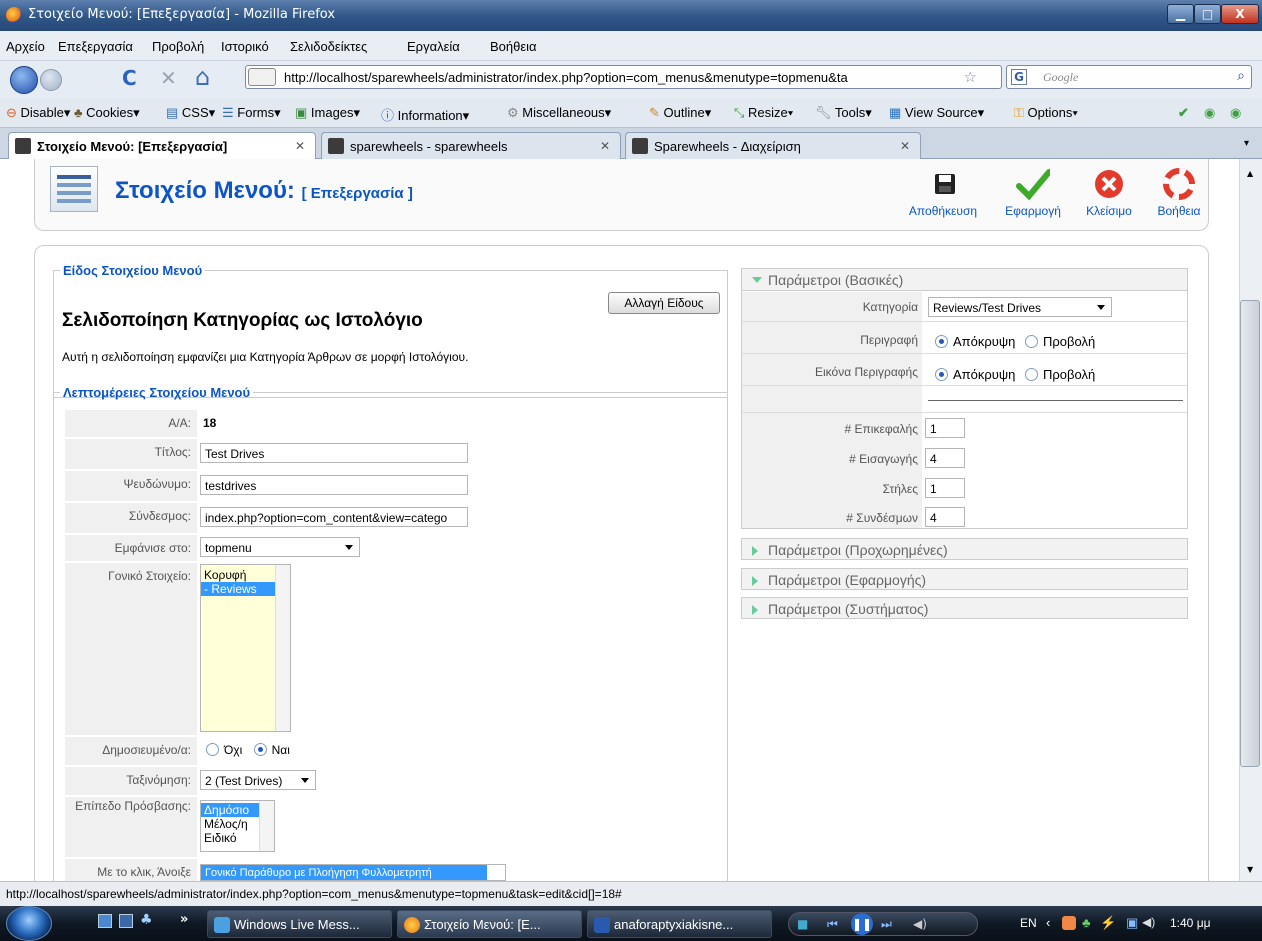 The width and height of the screenshot is (1262, 941). What do you see at coordinates (38, 113) in the screenshot?
I see `devbar-disable: ⊖ Disable▾` at bounding box center [38, 113].